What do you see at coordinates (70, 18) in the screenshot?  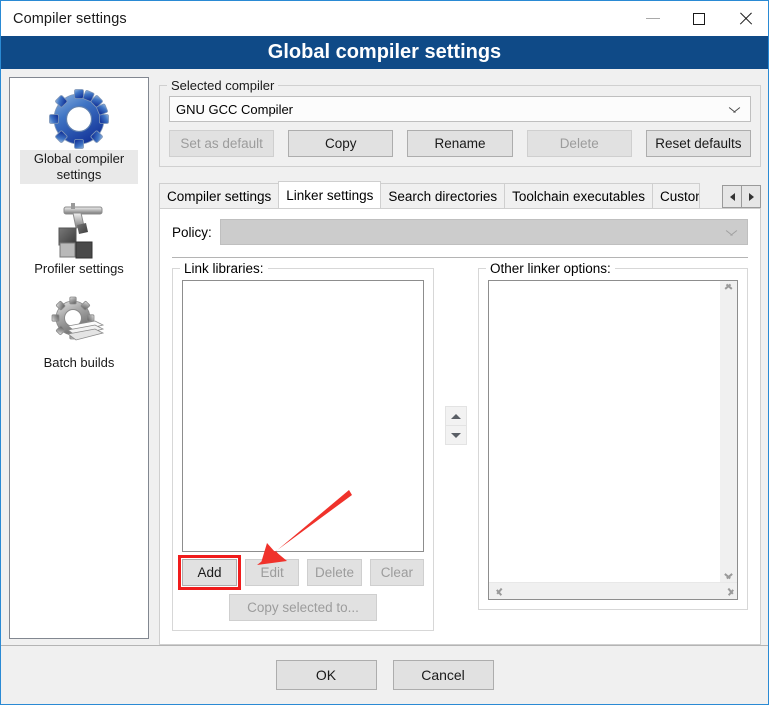 I see `window-title: Compiler settings` at bounding box center [70, 18].